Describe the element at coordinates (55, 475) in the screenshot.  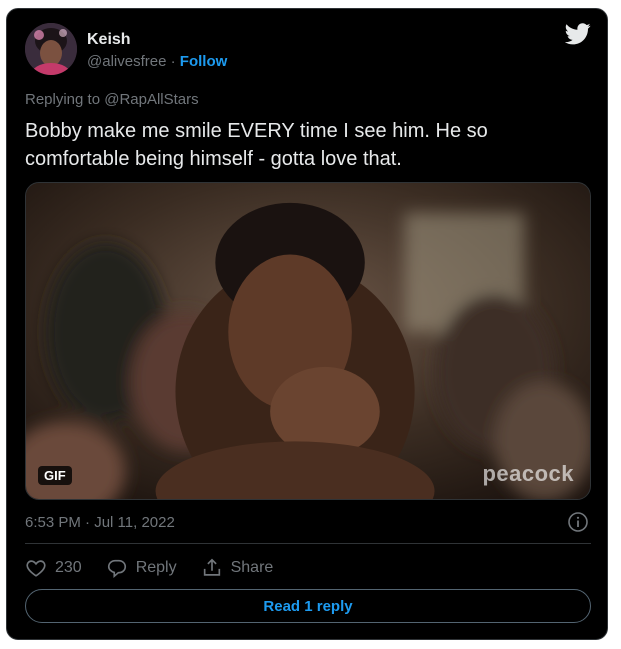
I see `gif-badge: GIF` at that location.